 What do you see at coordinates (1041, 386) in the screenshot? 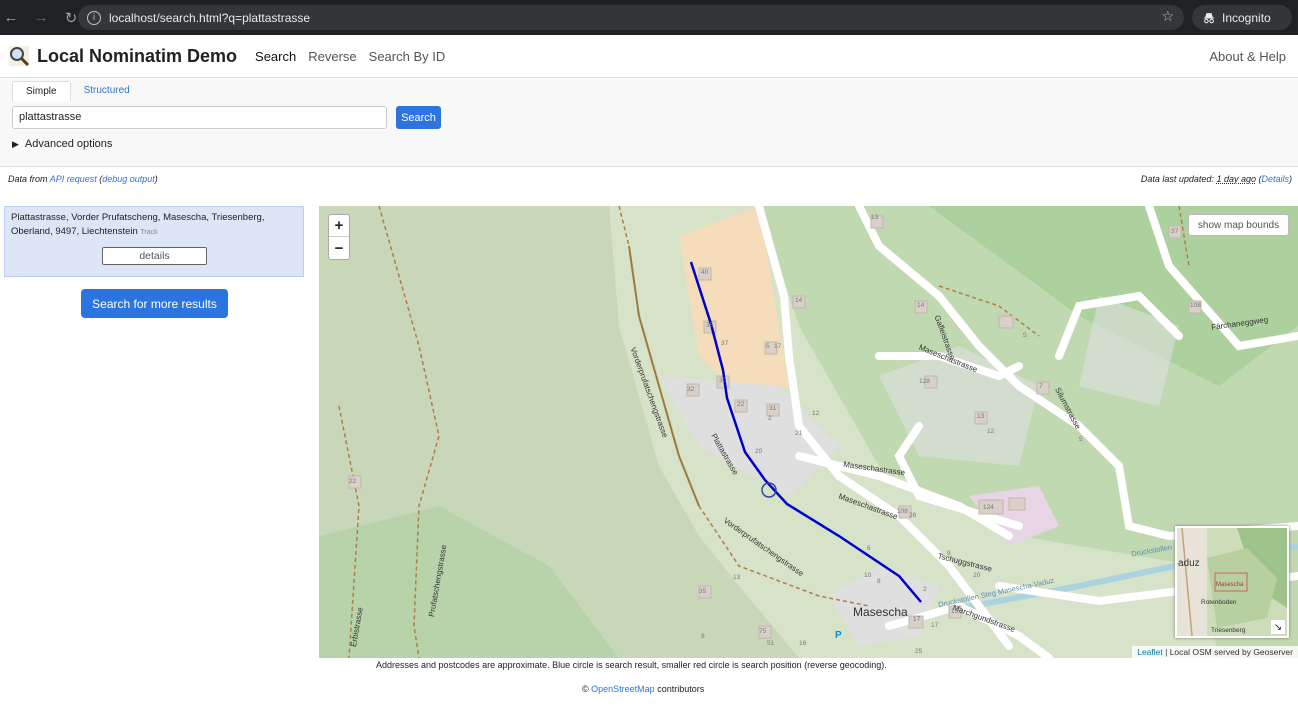
I see `house-number-label: 7` at bounding box center [1041, 386].